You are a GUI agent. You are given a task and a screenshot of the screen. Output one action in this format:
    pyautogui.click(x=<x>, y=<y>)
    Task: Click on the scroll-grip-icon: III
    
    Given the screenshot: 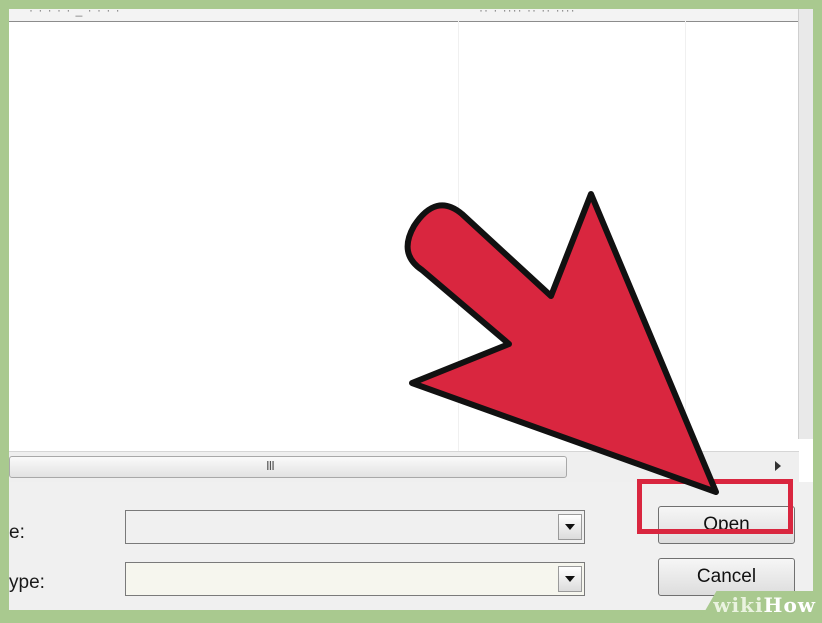 What is the action you would take?
    pyautogui.click(x=270, y=465)
    